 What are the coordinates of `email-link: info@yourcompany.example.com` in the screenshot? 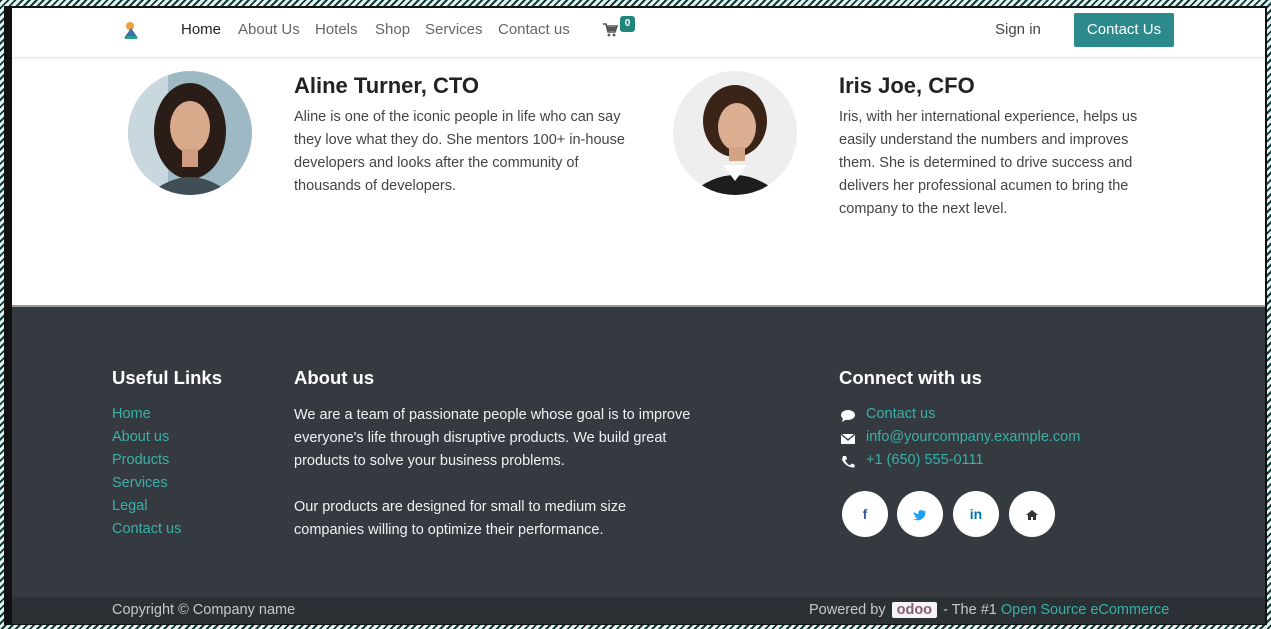 It's located at (973, 437).